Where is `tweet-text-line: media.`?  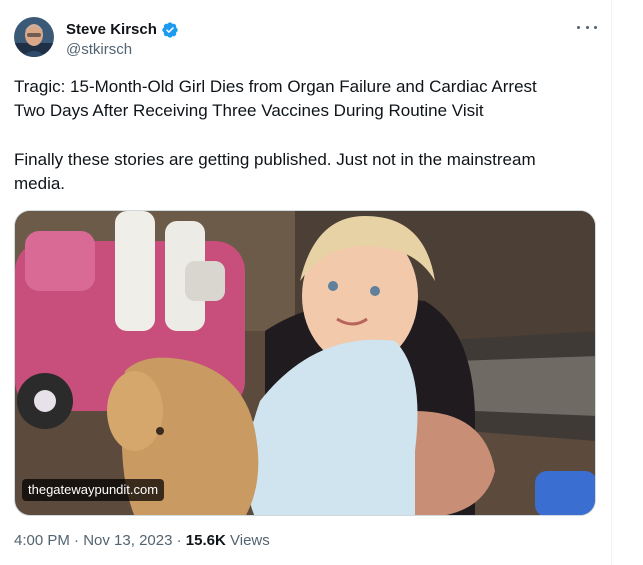 tweet-text-line: media. is located at coordinates (40, 183).